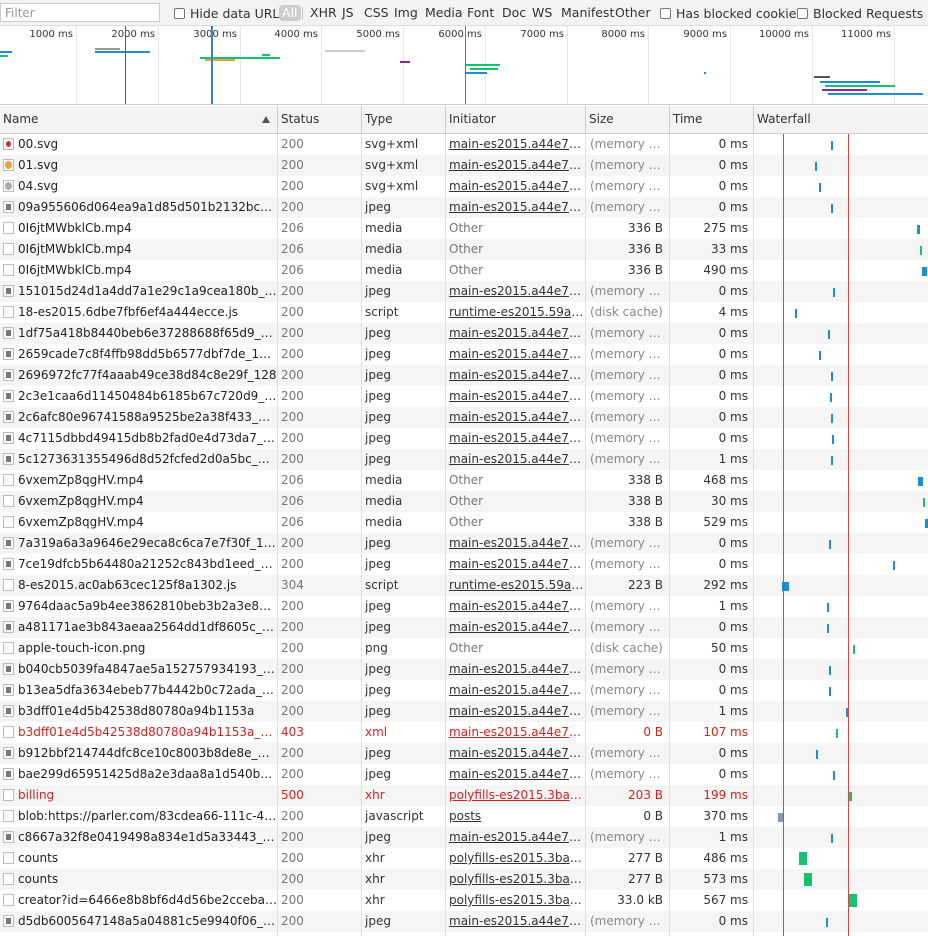 This screenshot has width=928, height=936. Describe the element at coordinates (464, 270) in the screenshot. I see `table-row: 0I6jtMWbklCb.mp4 206 media Other 336 B 490 ms` at that location.